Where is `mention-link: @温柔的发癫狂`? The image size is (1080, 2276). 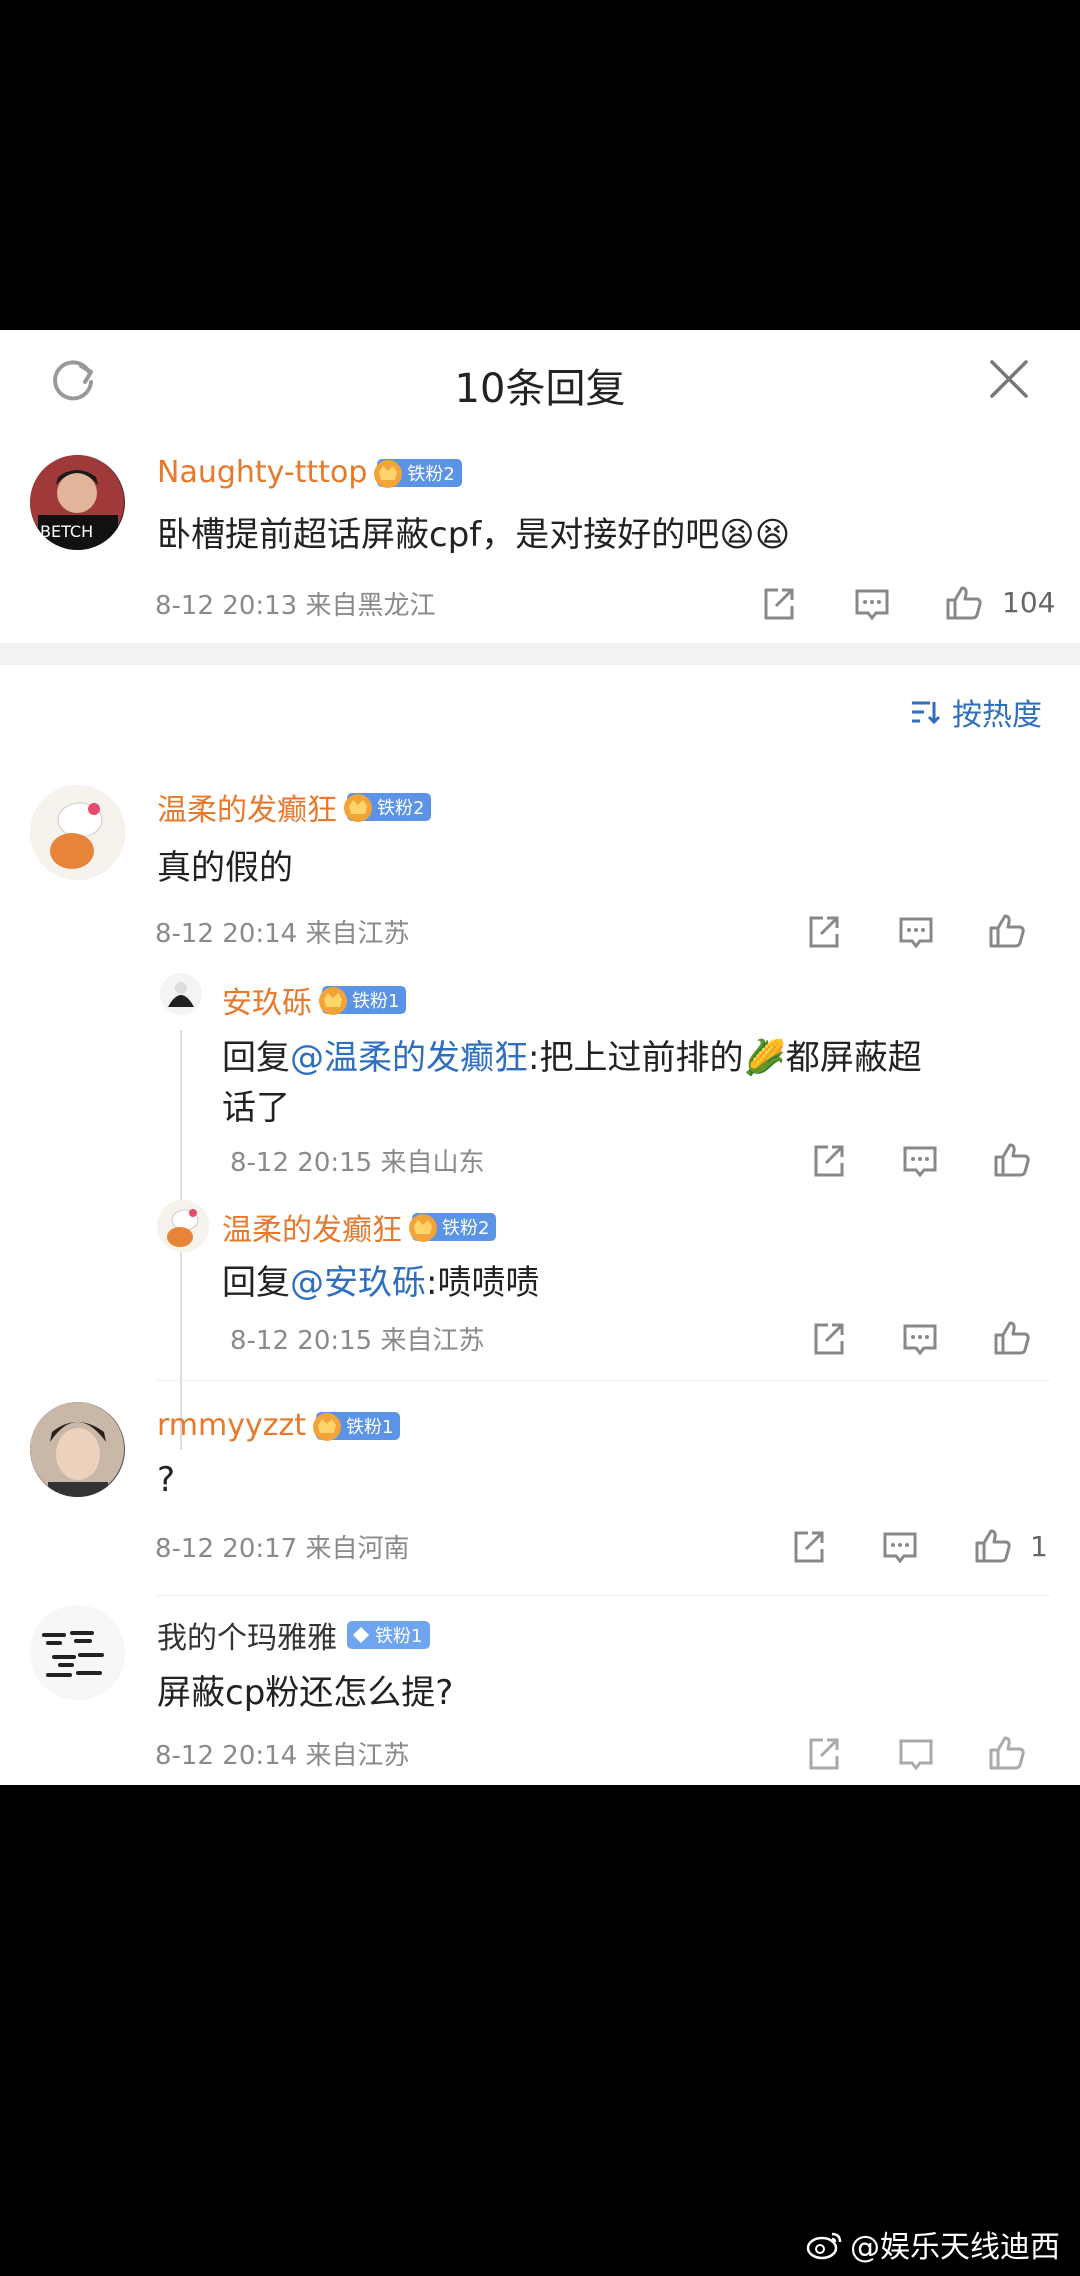
mention-link: @温柔的发癫狂 is located at coordinates (409, 1058).